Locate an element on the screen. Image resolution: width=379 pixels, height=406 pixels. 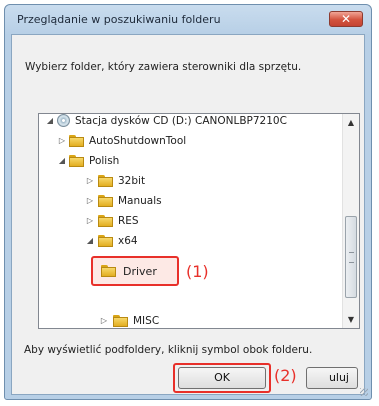
tree-item-label: MISC is located at coordinates (146, 321).